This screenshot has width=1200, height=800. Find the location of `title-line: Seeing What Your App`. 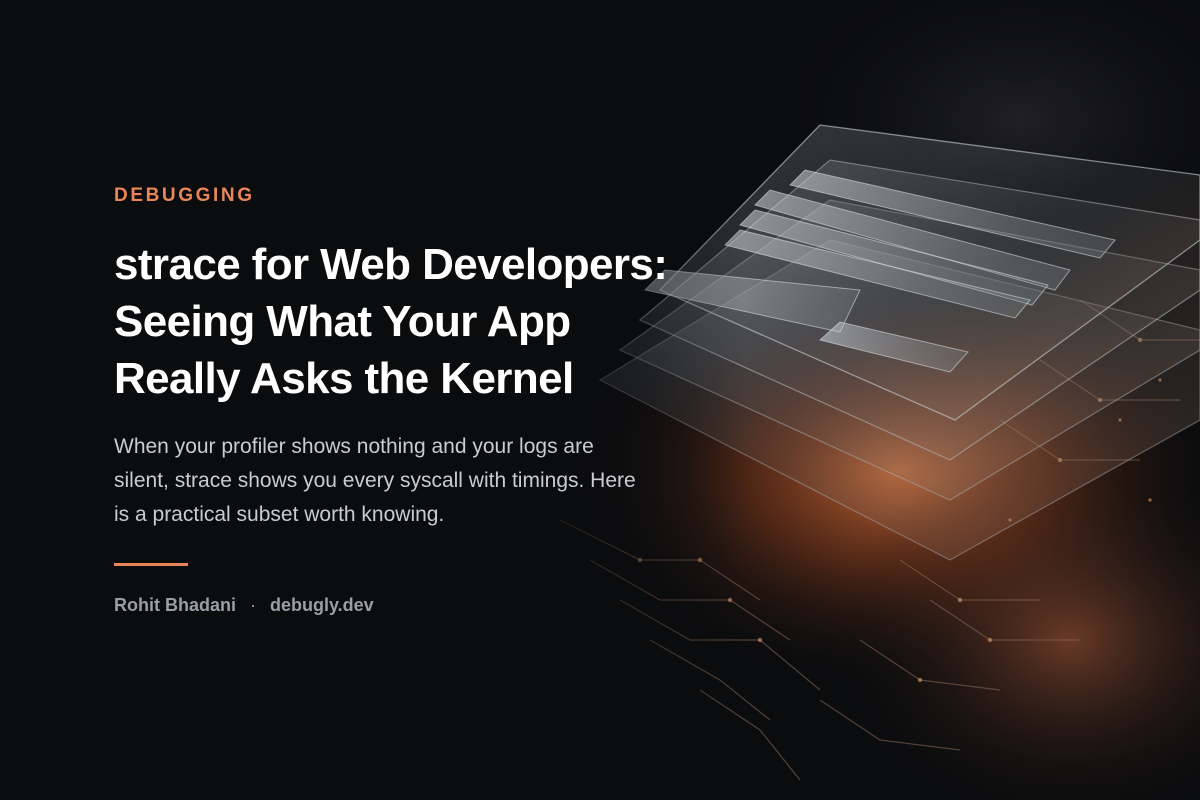

title-line: Seeing What Your App is located at coordinates (342, 321).